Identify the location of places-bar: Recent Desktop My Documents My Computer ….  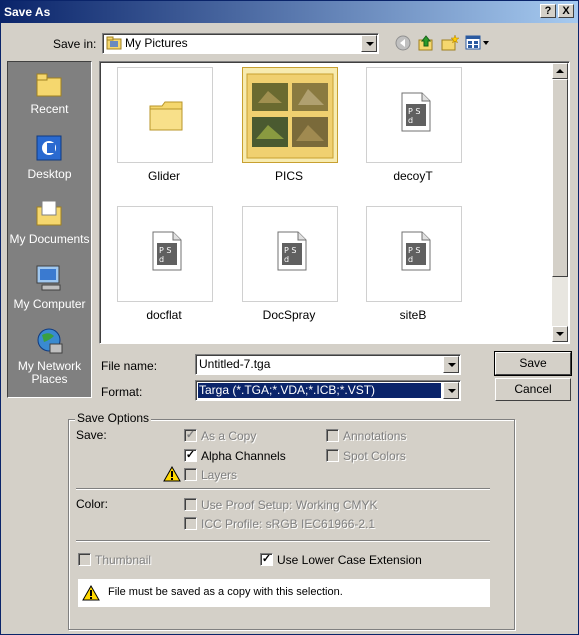
(49, 229).